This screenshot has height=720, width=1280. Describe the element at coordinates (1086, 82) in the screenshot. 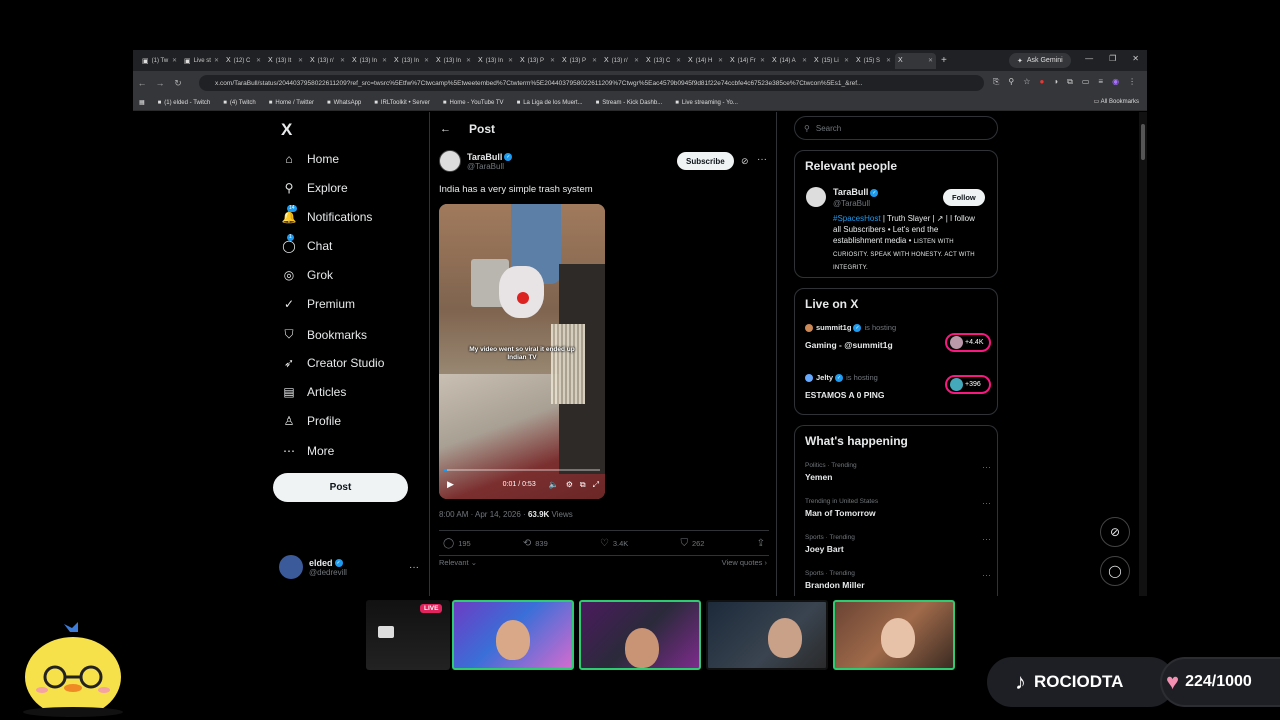

I see `extension-icon-4: ▭` at that location.